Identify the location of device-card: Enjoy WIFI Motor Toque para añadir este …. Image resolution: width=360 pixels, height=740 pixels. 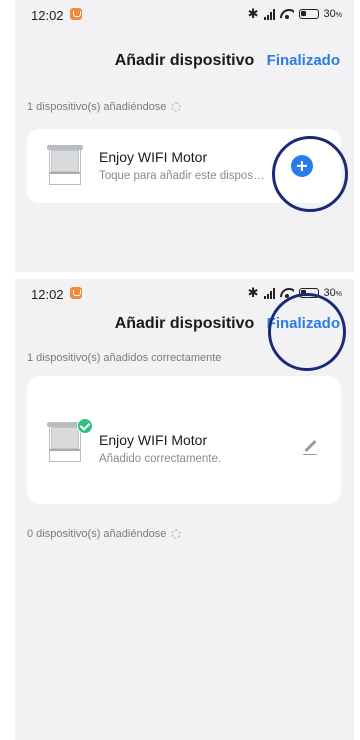
(184, 166).